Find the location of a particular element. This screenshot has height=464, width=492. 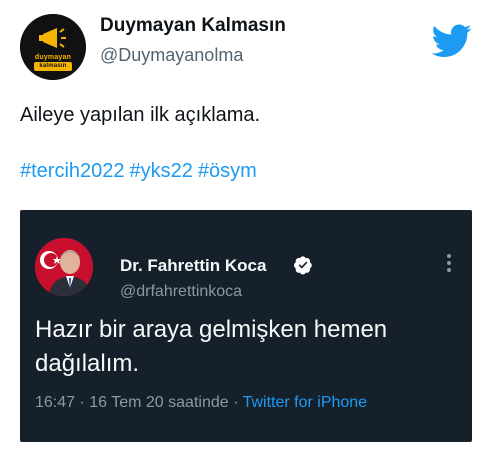

quoted-tweet-date: 16 Tem 20 saatinde is located at coordinates (159, 402).